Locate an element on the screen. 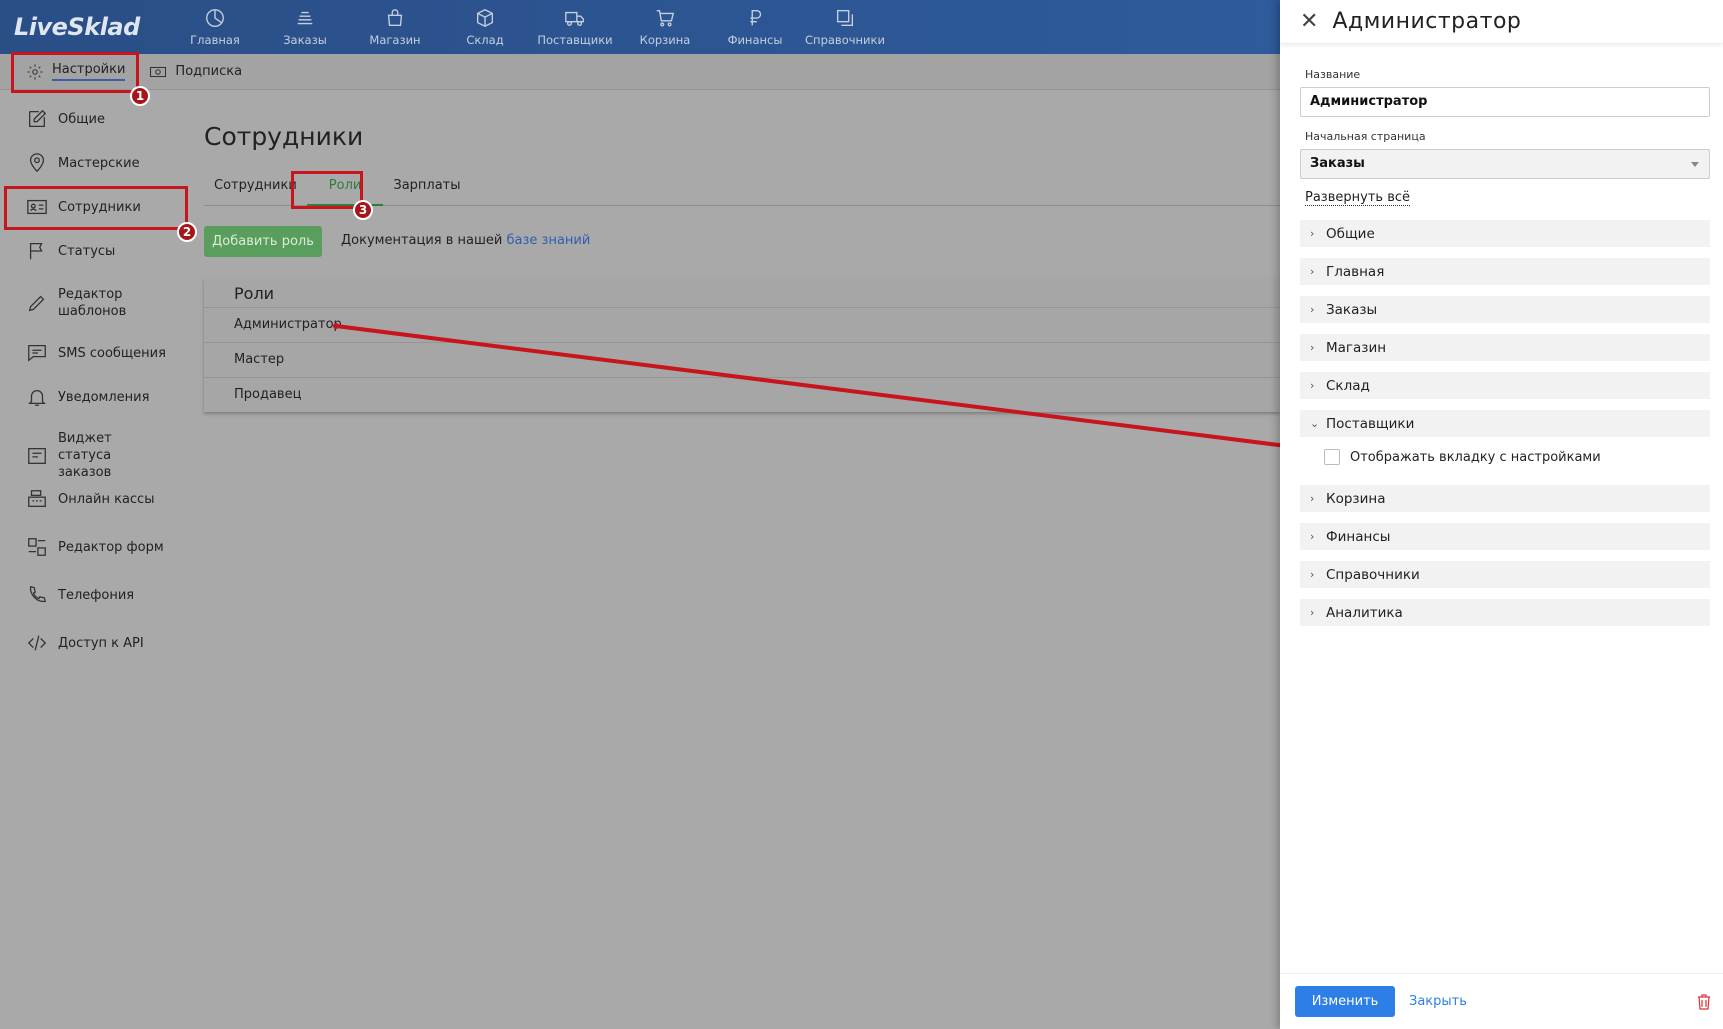  ruble-icon is located at coordinates (756, 17).